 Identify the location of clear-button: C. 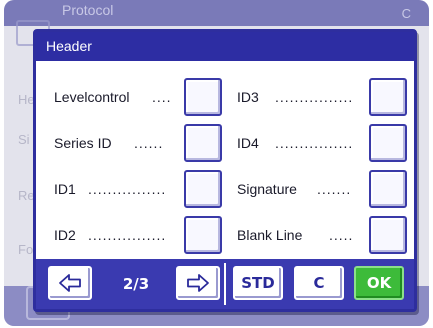
(319, 283).